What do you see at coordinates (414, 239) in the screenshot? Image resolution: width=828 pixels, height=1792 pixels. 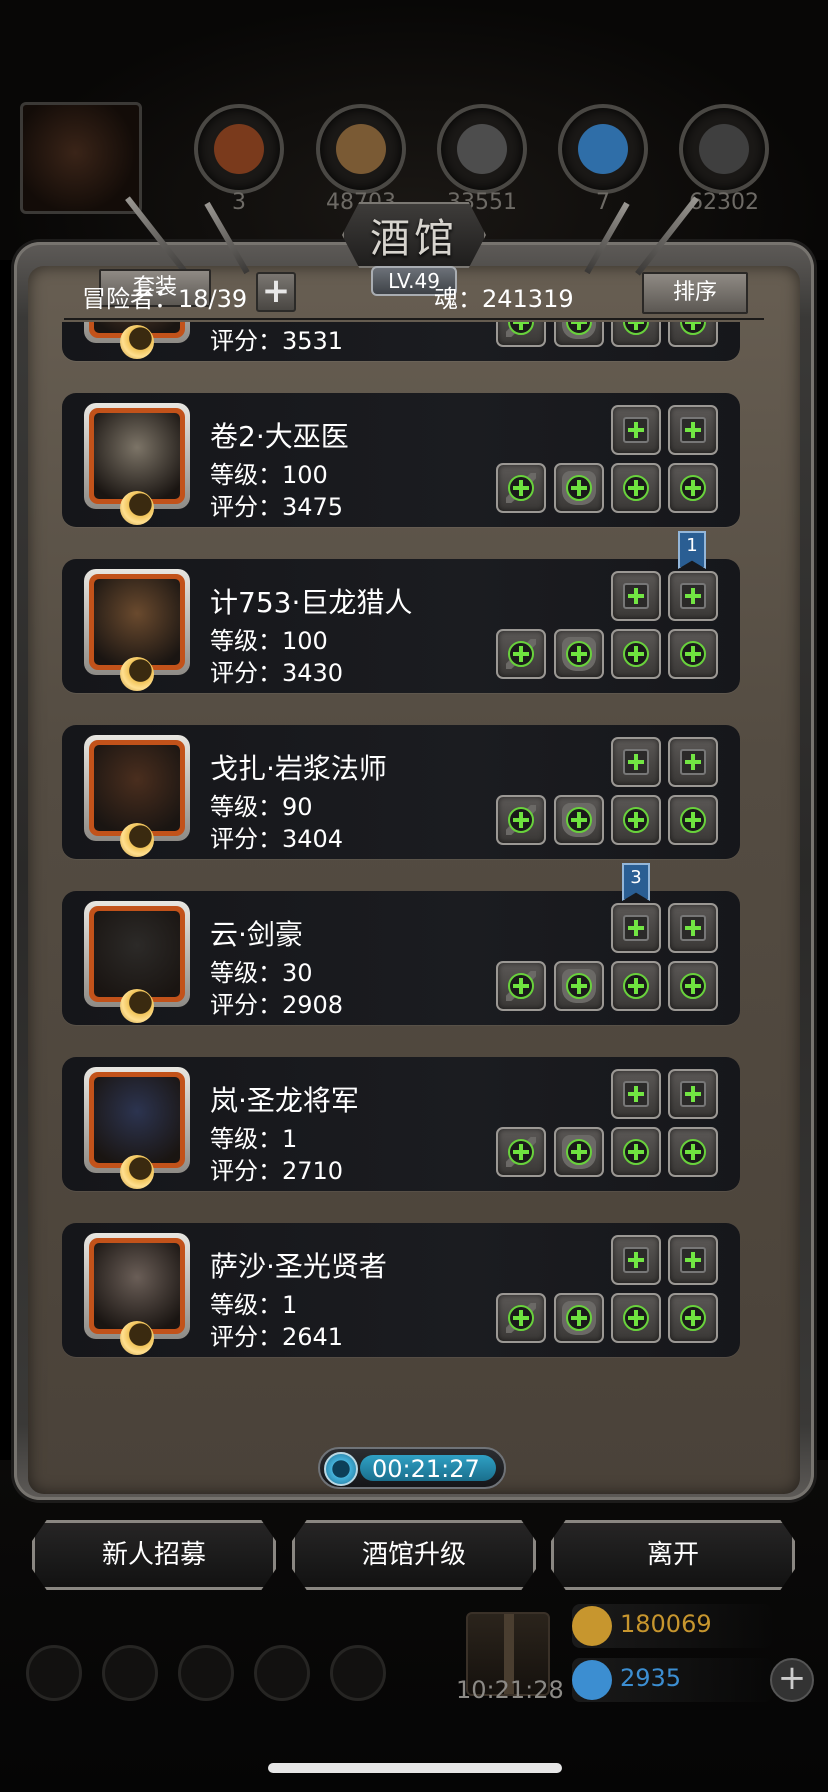 I see `modal-title: 酒馆` at bounding box center [414, 239].